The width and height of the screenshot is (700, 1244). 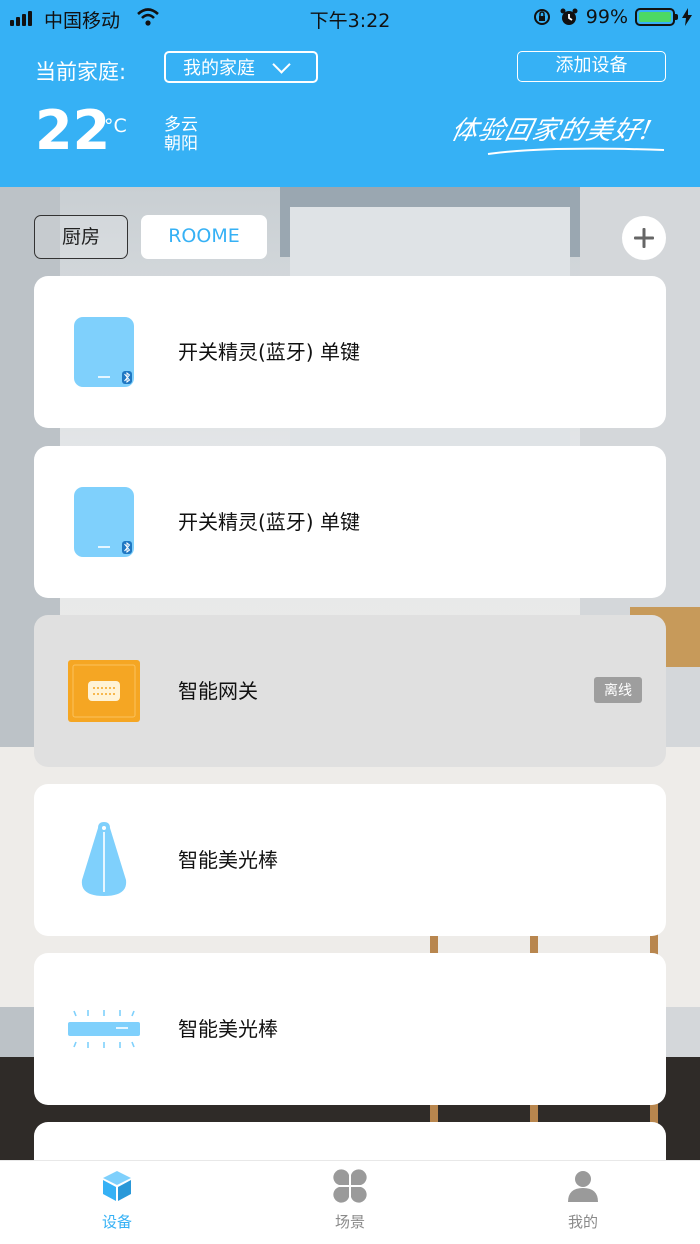 What do you see at coordinates (541, 17) in the screenshot?
I see `rotation-lock-icon` at bounding box center [541, 17].